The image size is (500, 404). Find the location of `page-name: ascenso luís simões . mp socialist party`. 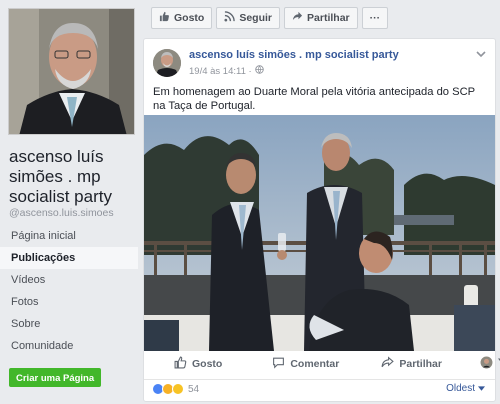

page-name: ascenso luís simões . mp socialist party is located at coordinates (60, 176).